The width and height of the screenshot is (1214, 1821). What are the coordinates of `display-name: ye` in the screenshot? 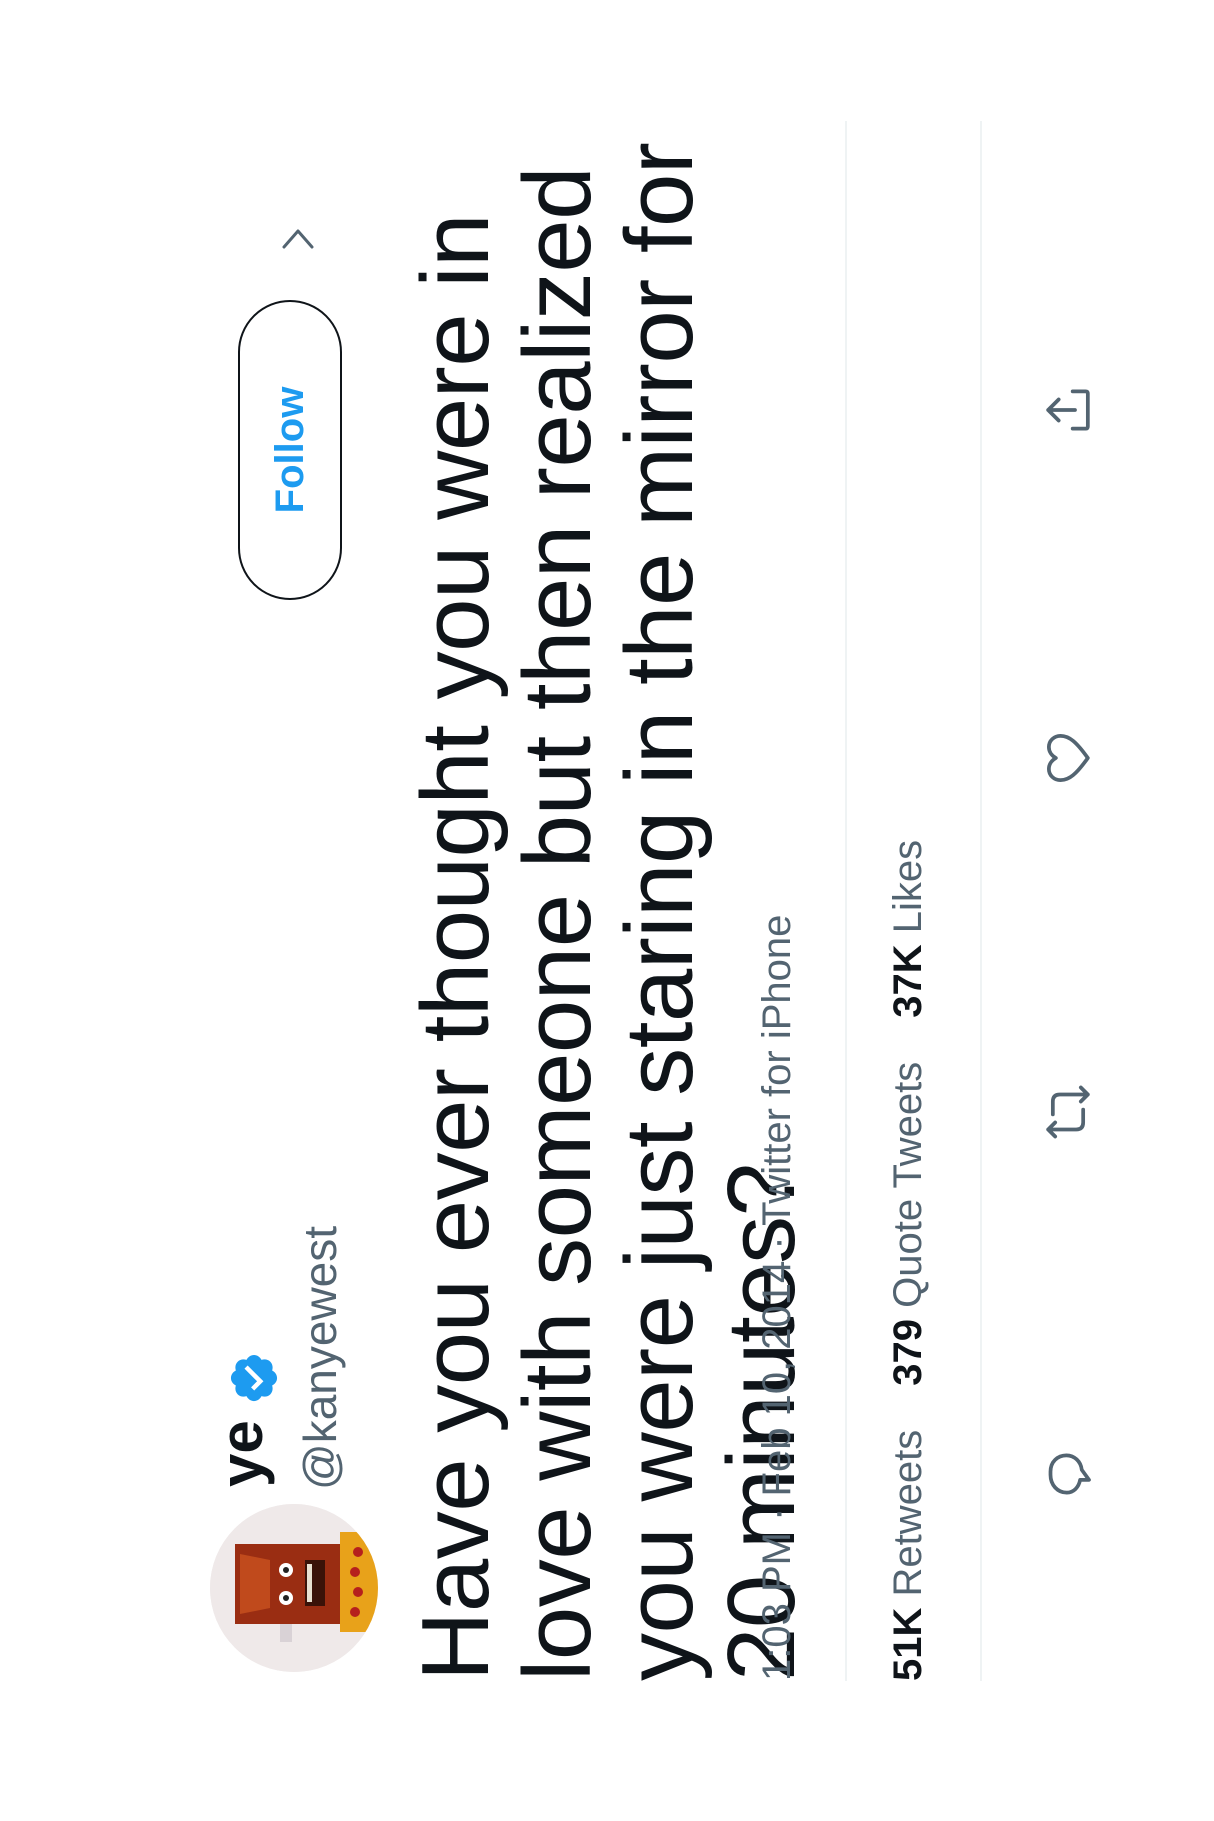 It's located at (241, 1453).